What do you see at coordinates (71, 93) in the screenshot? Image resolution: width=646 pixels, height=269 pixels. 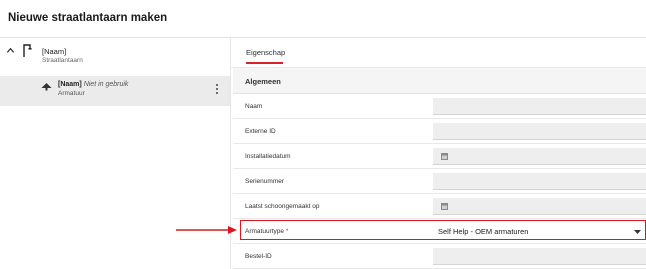 I see `tree-child-type: Armatuur` at bounding box center [71, 93].